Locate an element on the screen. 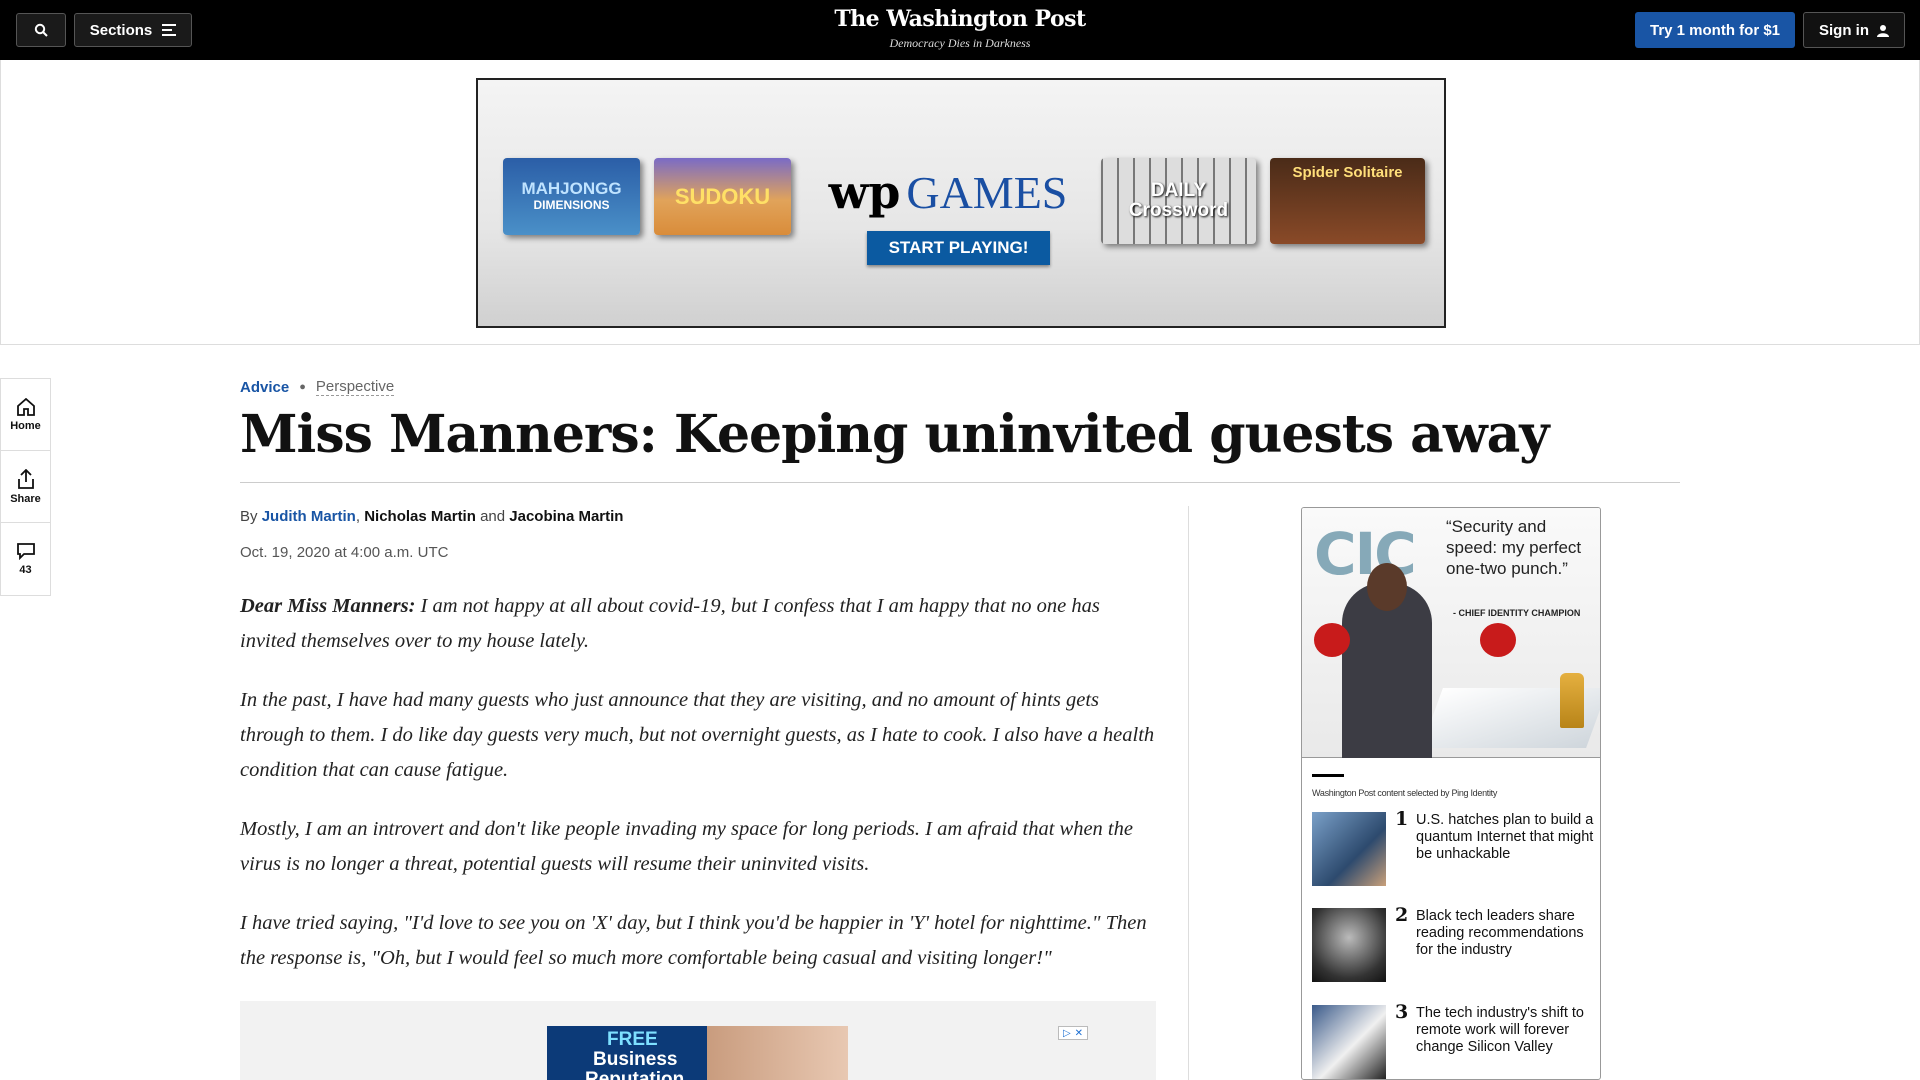 The image size is (1920, 1080). crossword-line1: DAILY is located at coordinates (1178, 190).